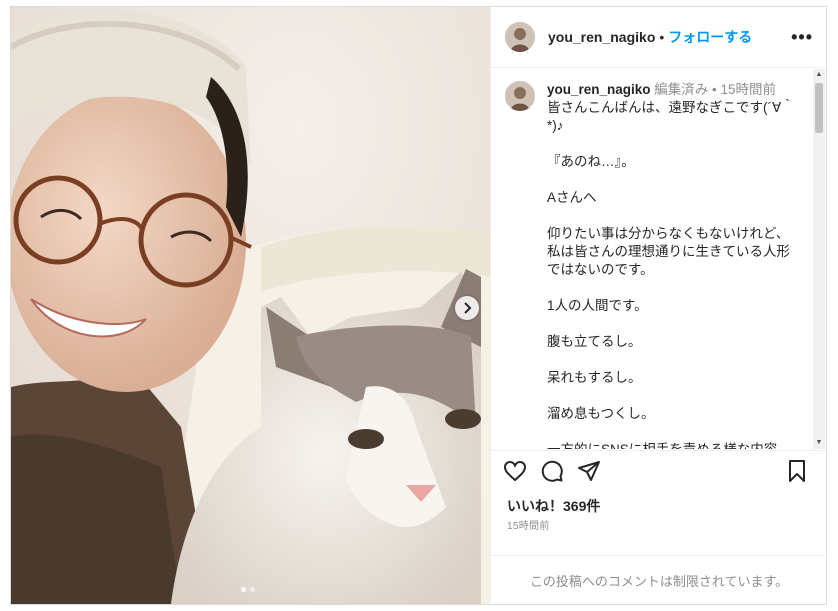 The width and height of the screenshot is (838, 611). I want to click on caption-line: 一方的にSNSに相手を責める様な内容, so click(674, 445).